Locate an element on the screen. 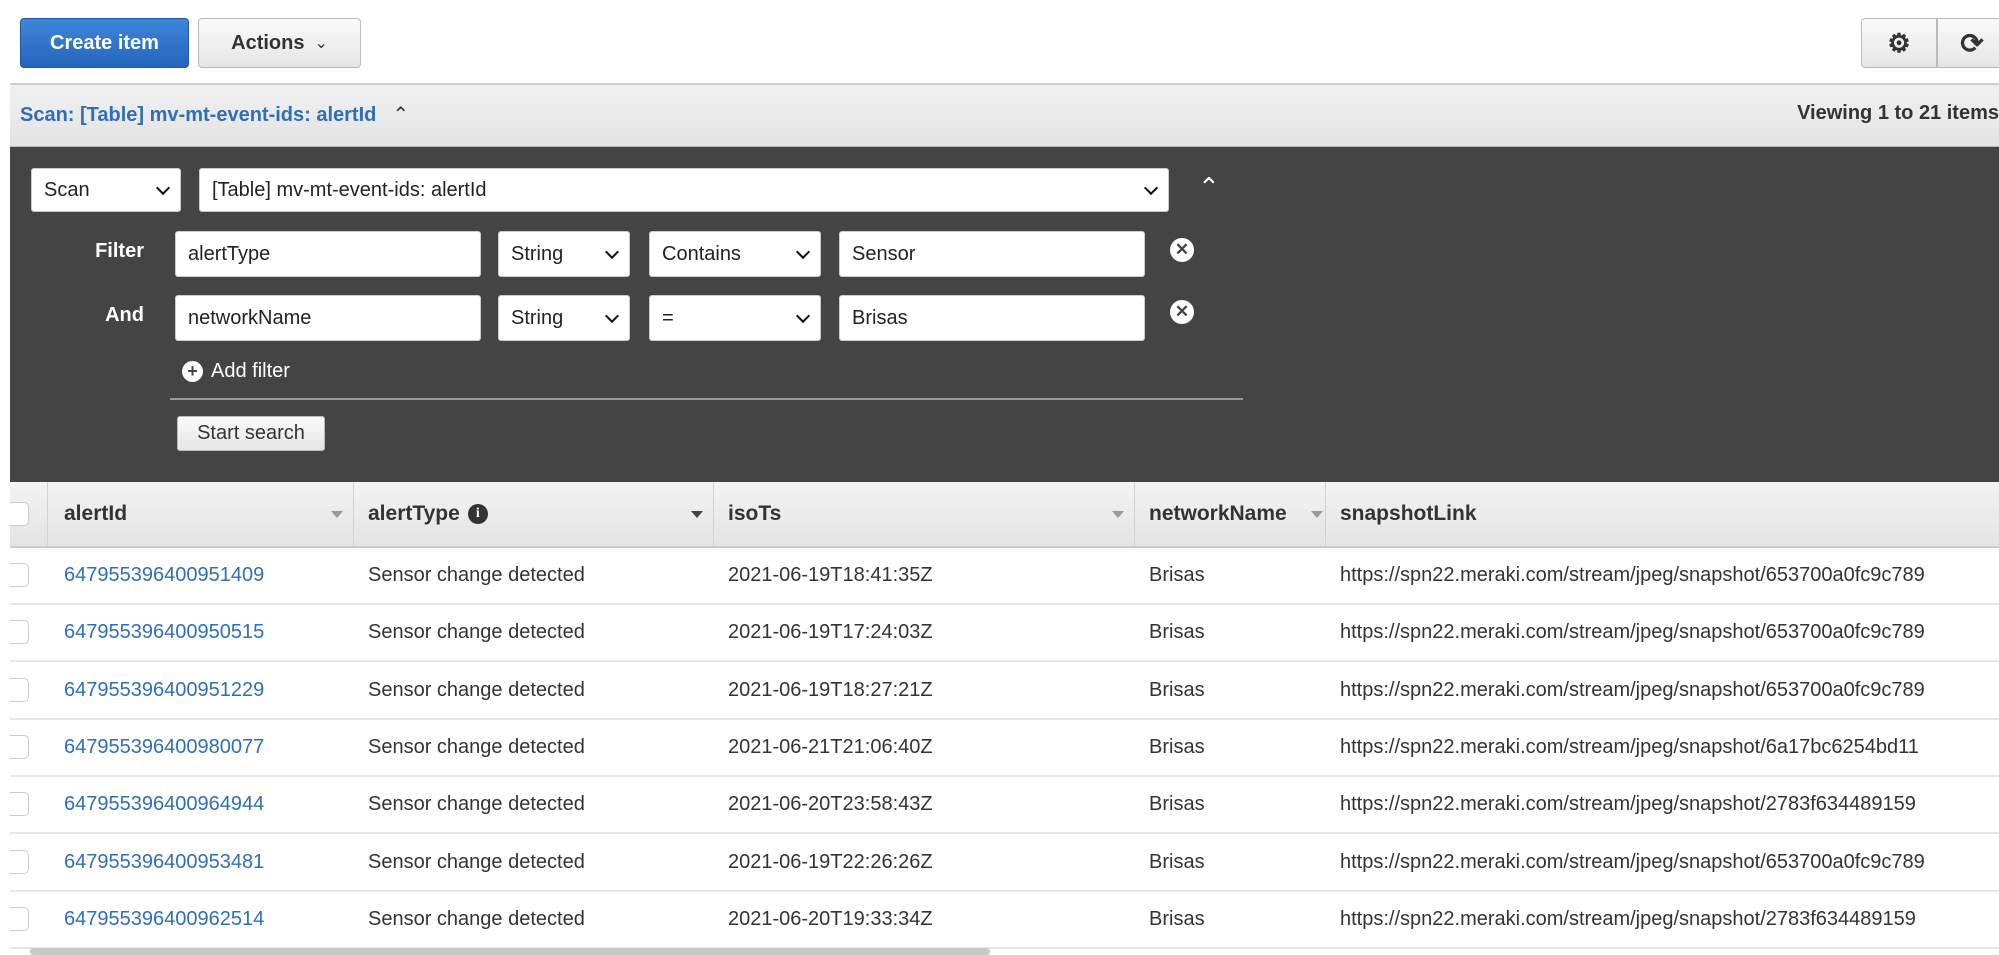 This screenshot has height=955, width=1999. cell-isots: 2021-06-20T23:58:43Z is located at coordinates (830, 804).